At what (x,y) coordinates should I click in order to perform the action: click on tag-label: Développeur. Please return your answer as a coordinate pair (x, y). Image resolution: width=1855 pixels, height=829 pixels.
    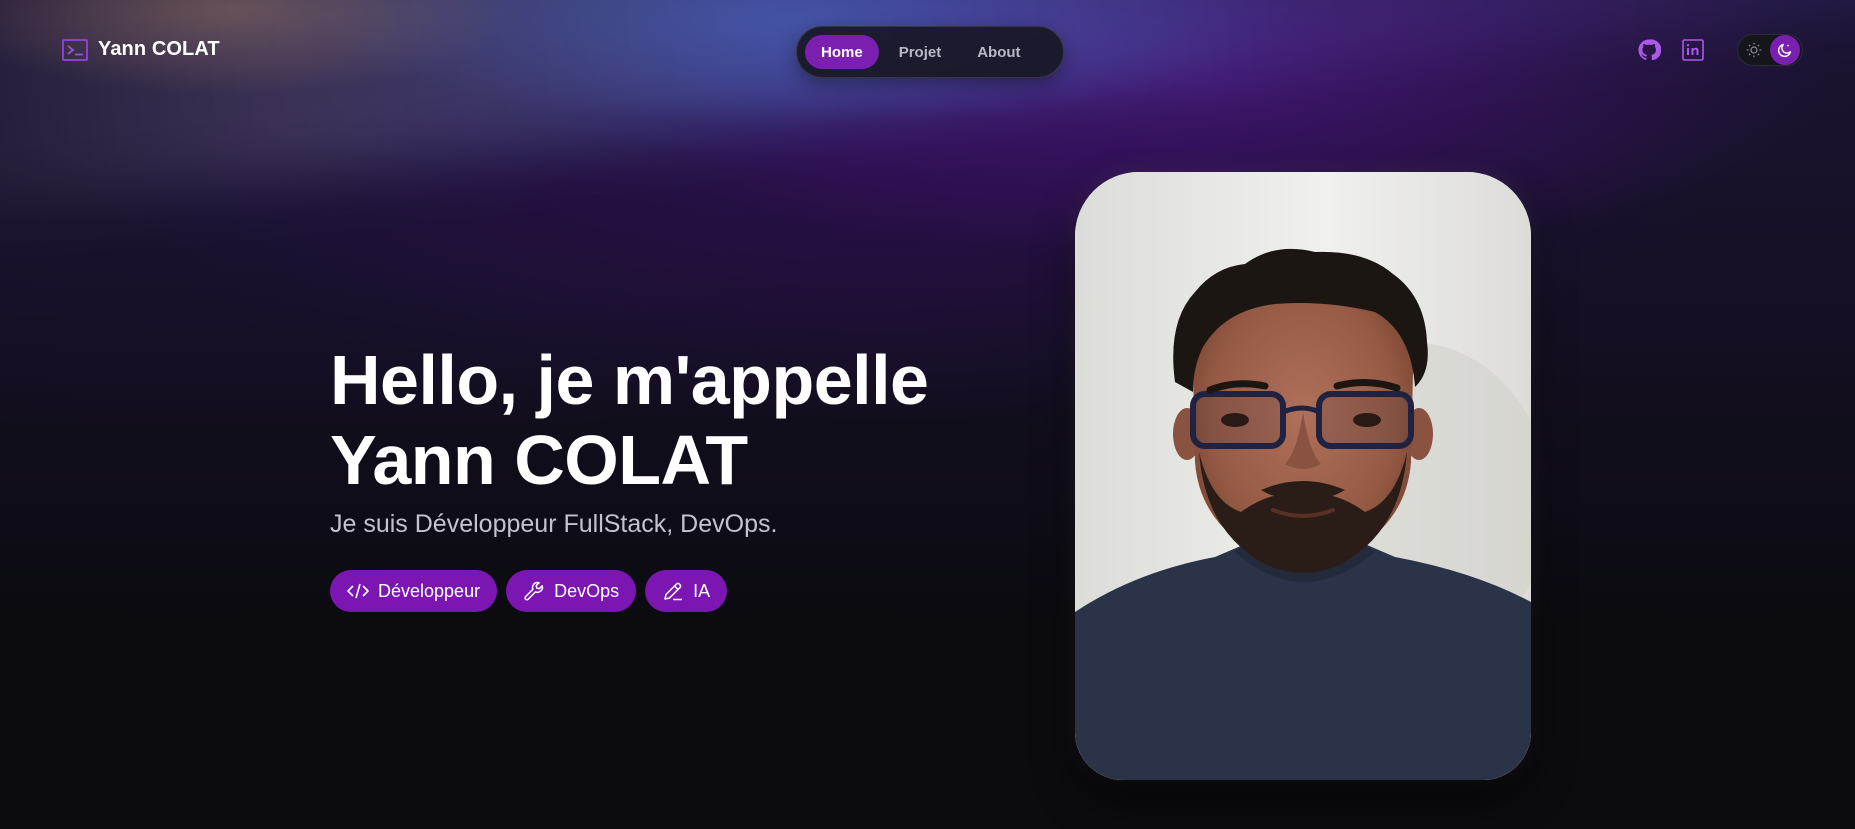
    Looking at the image, I should click on (429, 590).